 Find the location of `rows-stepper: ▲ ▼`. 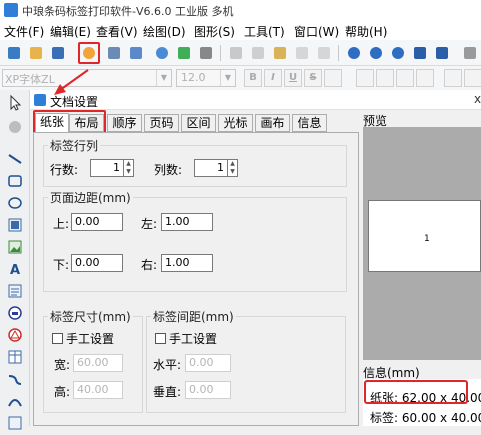

rows-stepper: ▲ ▼ is located at coordinates (129, 168).